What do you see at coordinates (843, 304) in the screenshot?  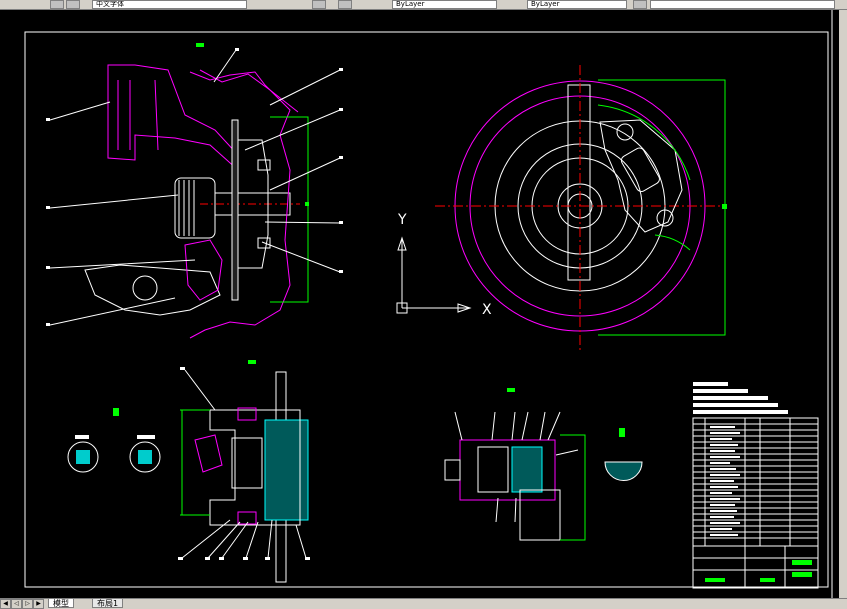 I see `vertical-scrollbar` at bounding box center [843, 304].